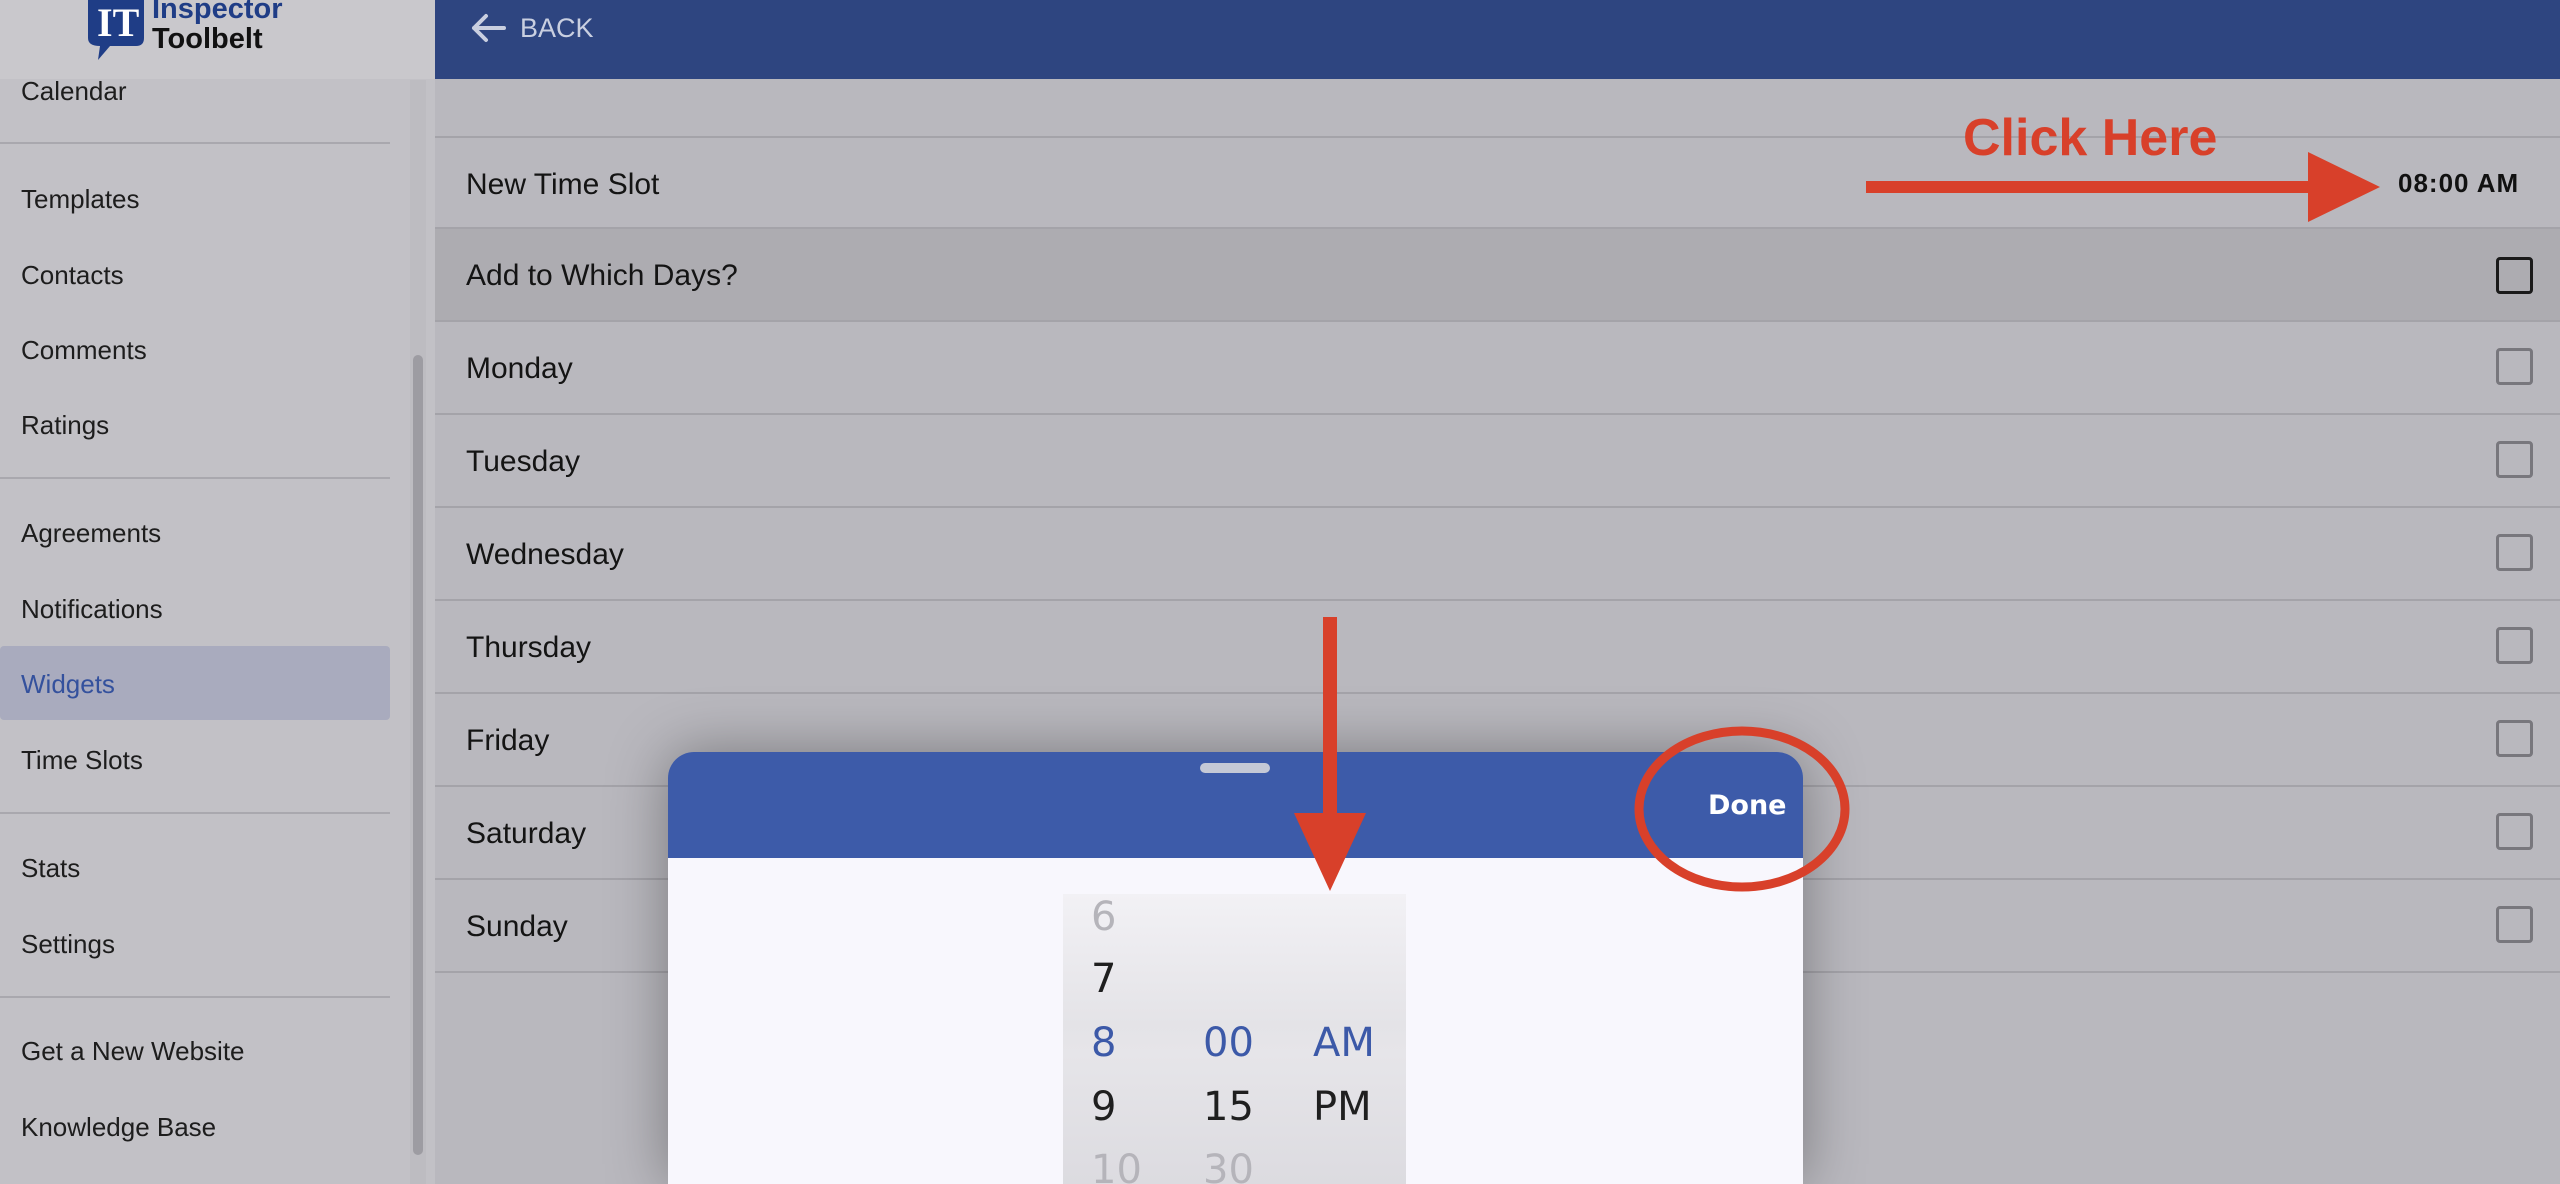  What do you see at coordinates (195, 683) in the screenshot?
I see `sidebar-item-widgets: Widgets` at bounding box center [195, 683].